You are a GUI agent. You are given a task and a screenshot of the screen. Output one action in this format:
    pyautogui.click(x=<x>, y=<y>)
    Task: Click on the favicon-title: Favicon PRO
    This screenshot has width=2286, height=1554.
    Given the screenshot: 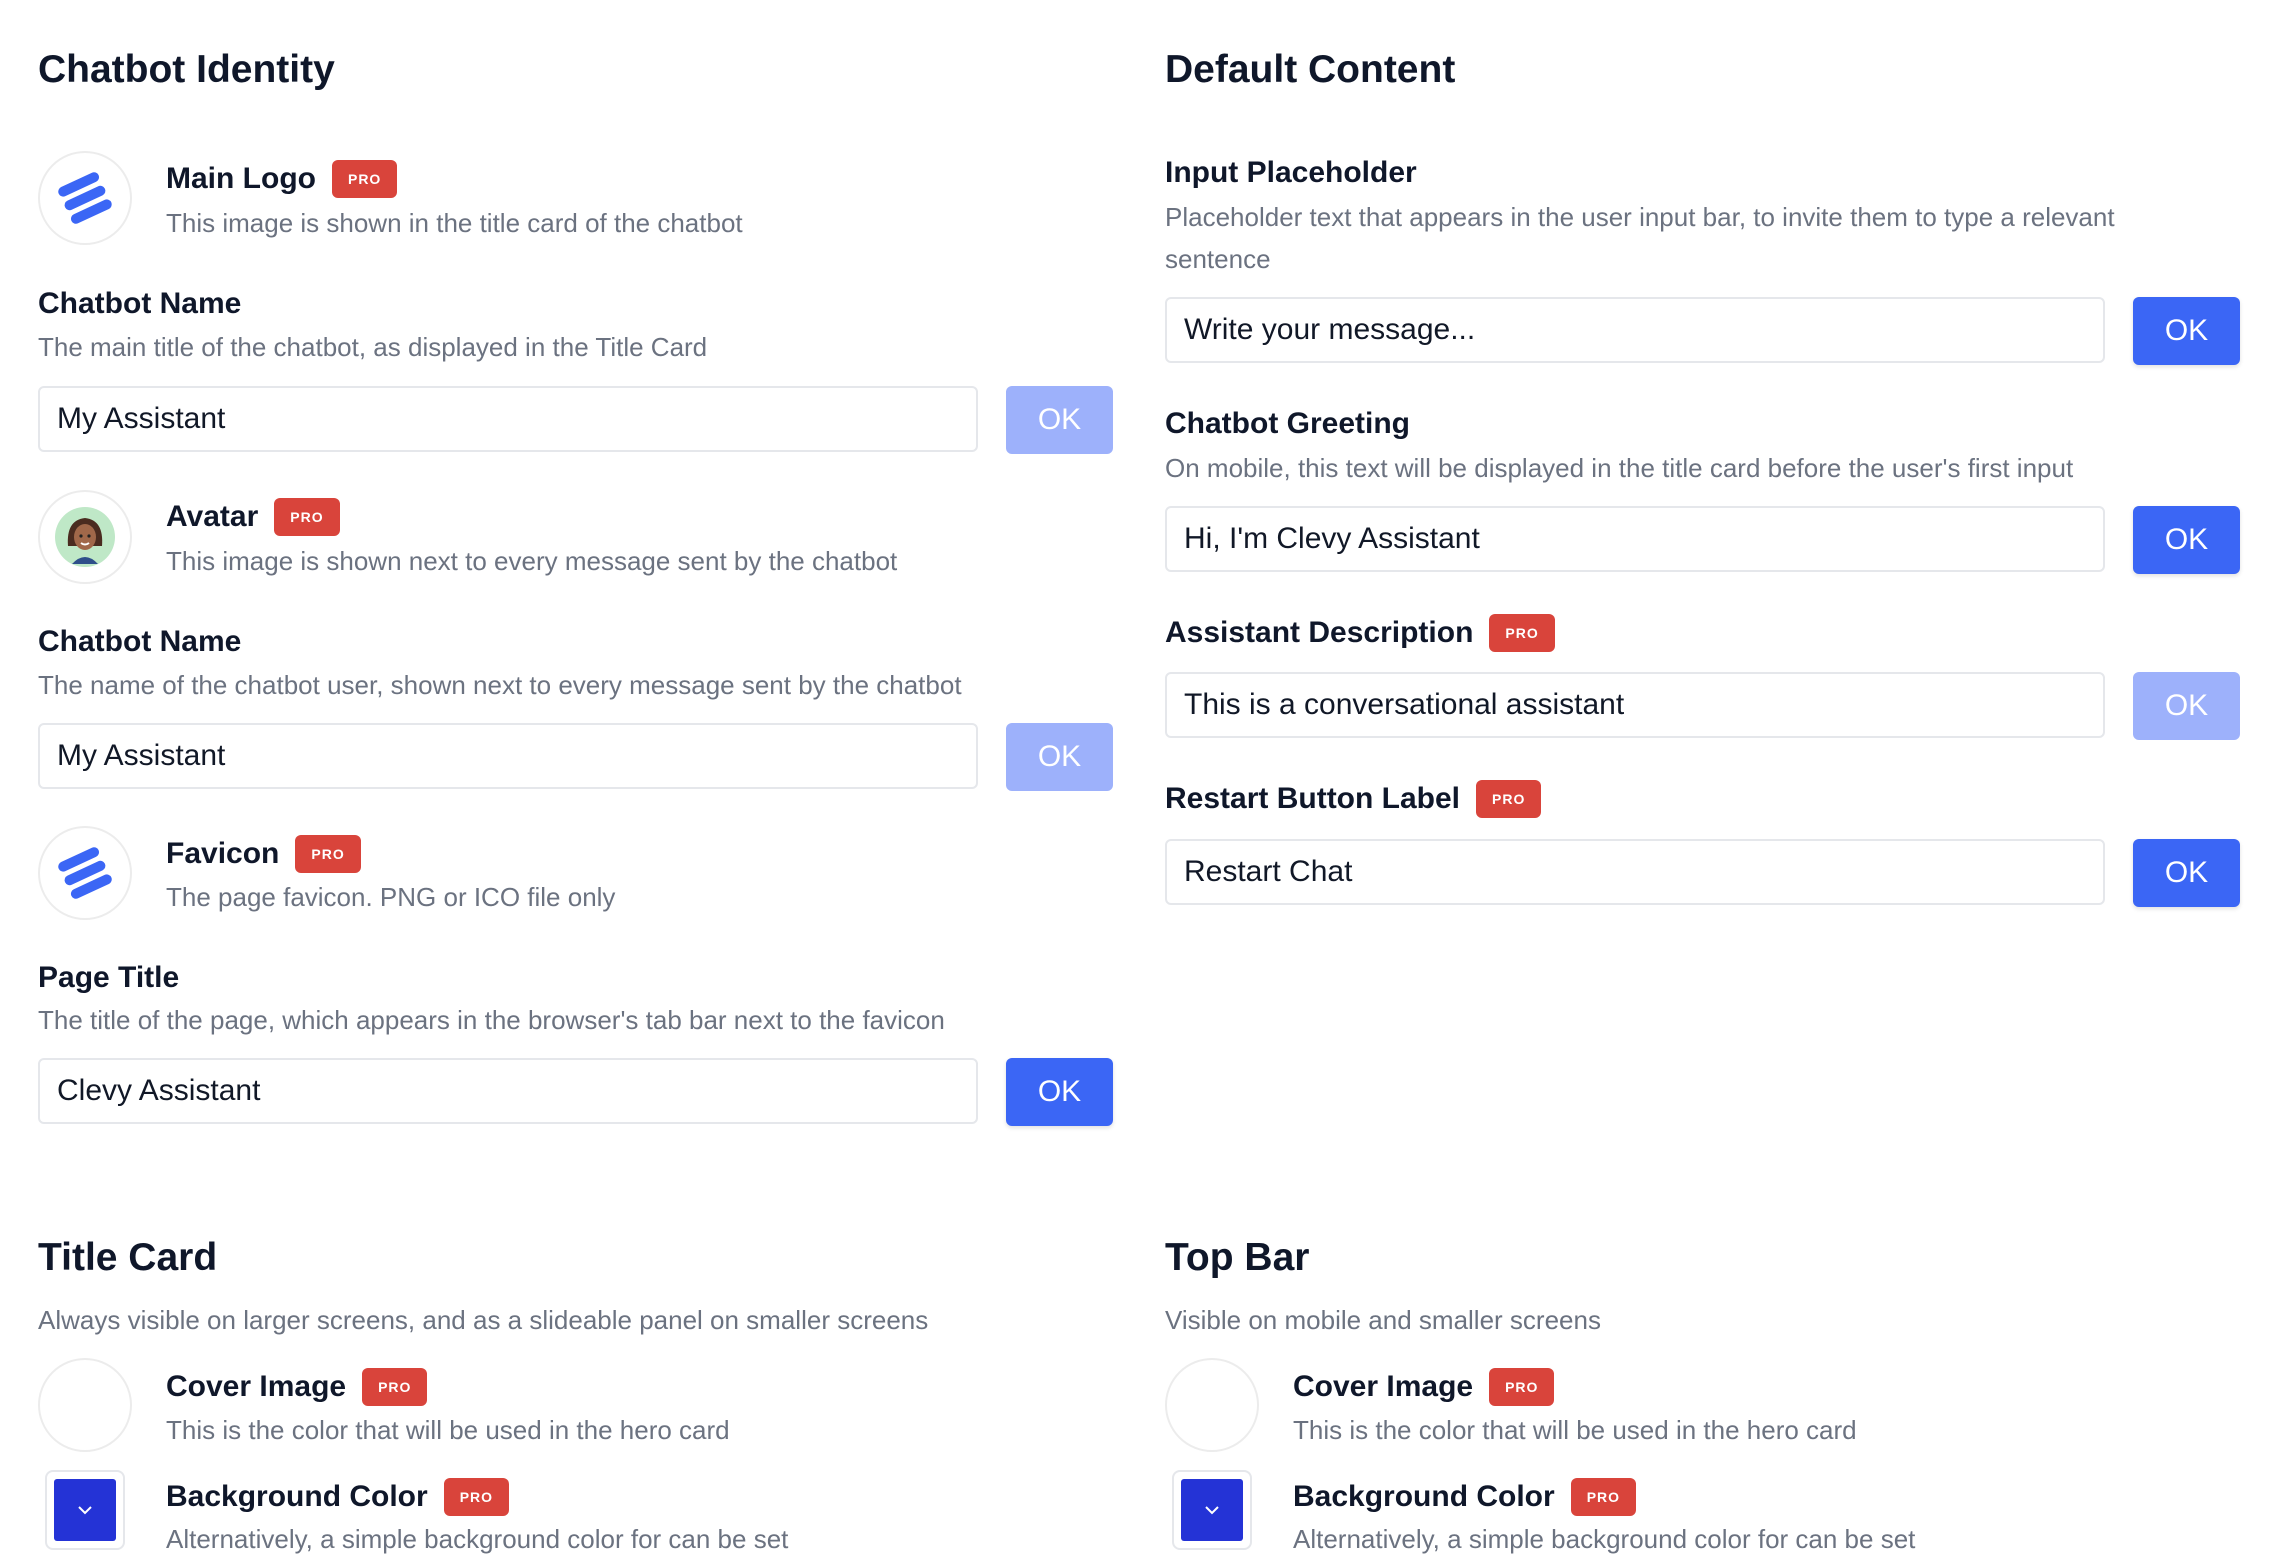 What is the action you would take?
    pyautogui.click(x=263, y=854)
    